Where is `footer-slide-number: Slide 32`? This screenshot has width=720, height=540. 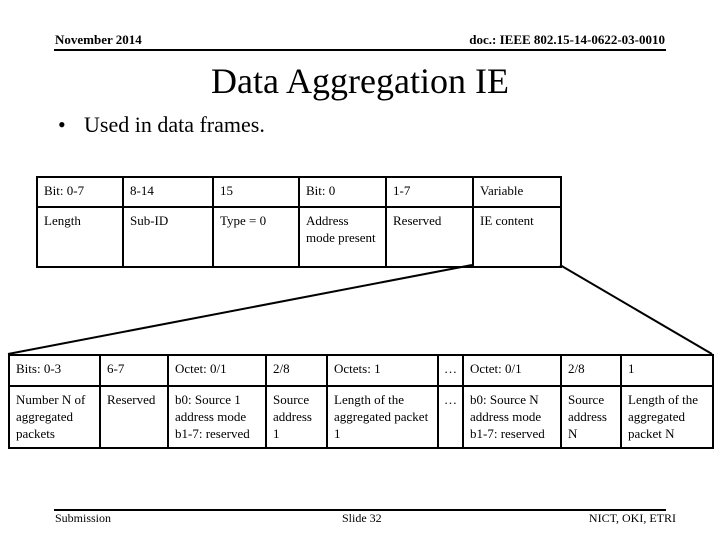
footer-slide-number: Slide 32 is located at coordinates (362, 518).